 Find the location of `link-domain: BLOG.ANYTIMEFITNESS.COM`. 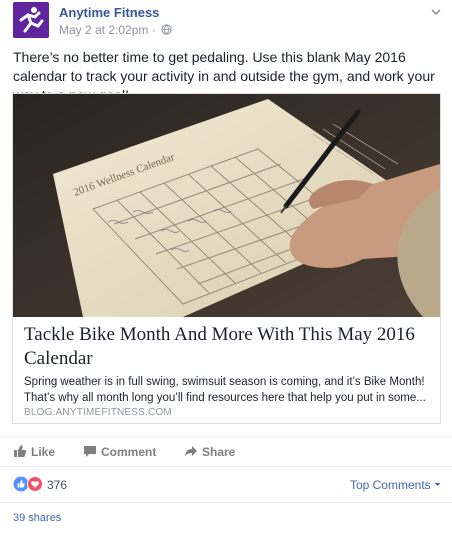

link-domain: BLOG.ANYTIMEFITNESS.COM is located at coordinates (98, 412).